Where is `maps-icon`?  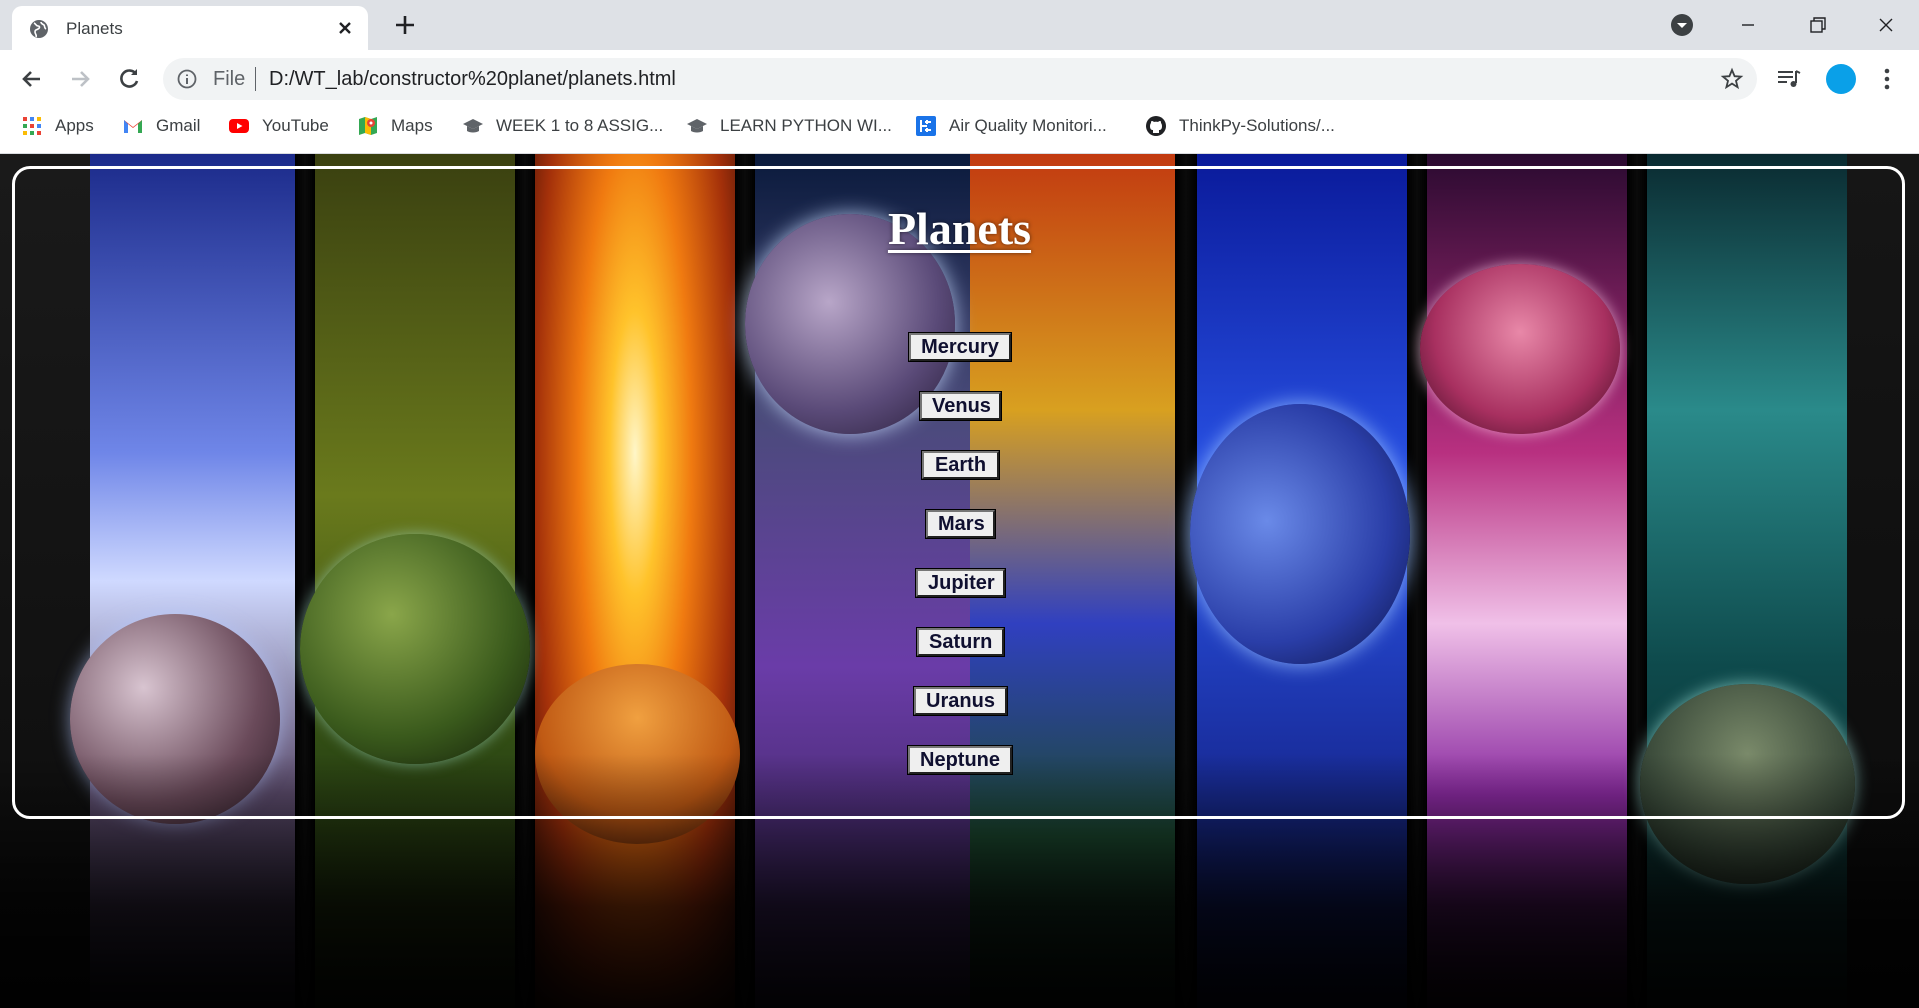 maps-icon is located at coordinates (368, 126).